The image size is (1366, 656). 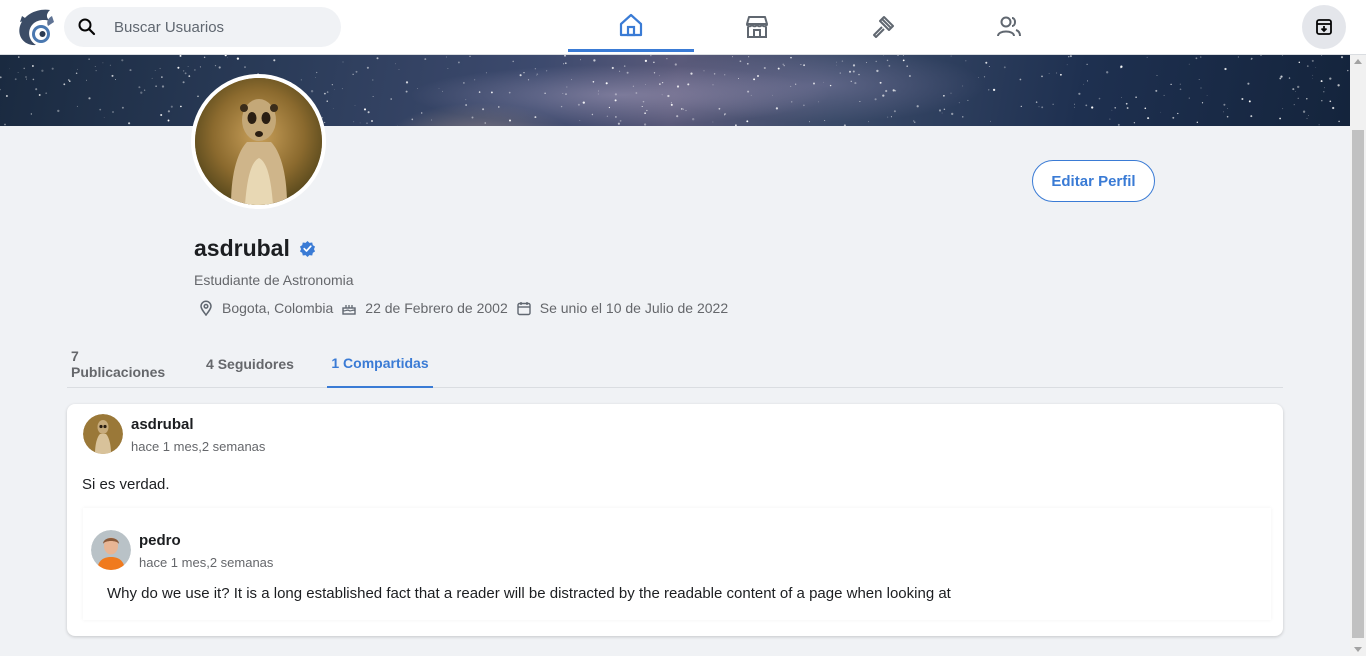 What do you see at coordinates (524, 309) in the screenshot?
I see `calendar-icon` at bounding box center [524, 309].